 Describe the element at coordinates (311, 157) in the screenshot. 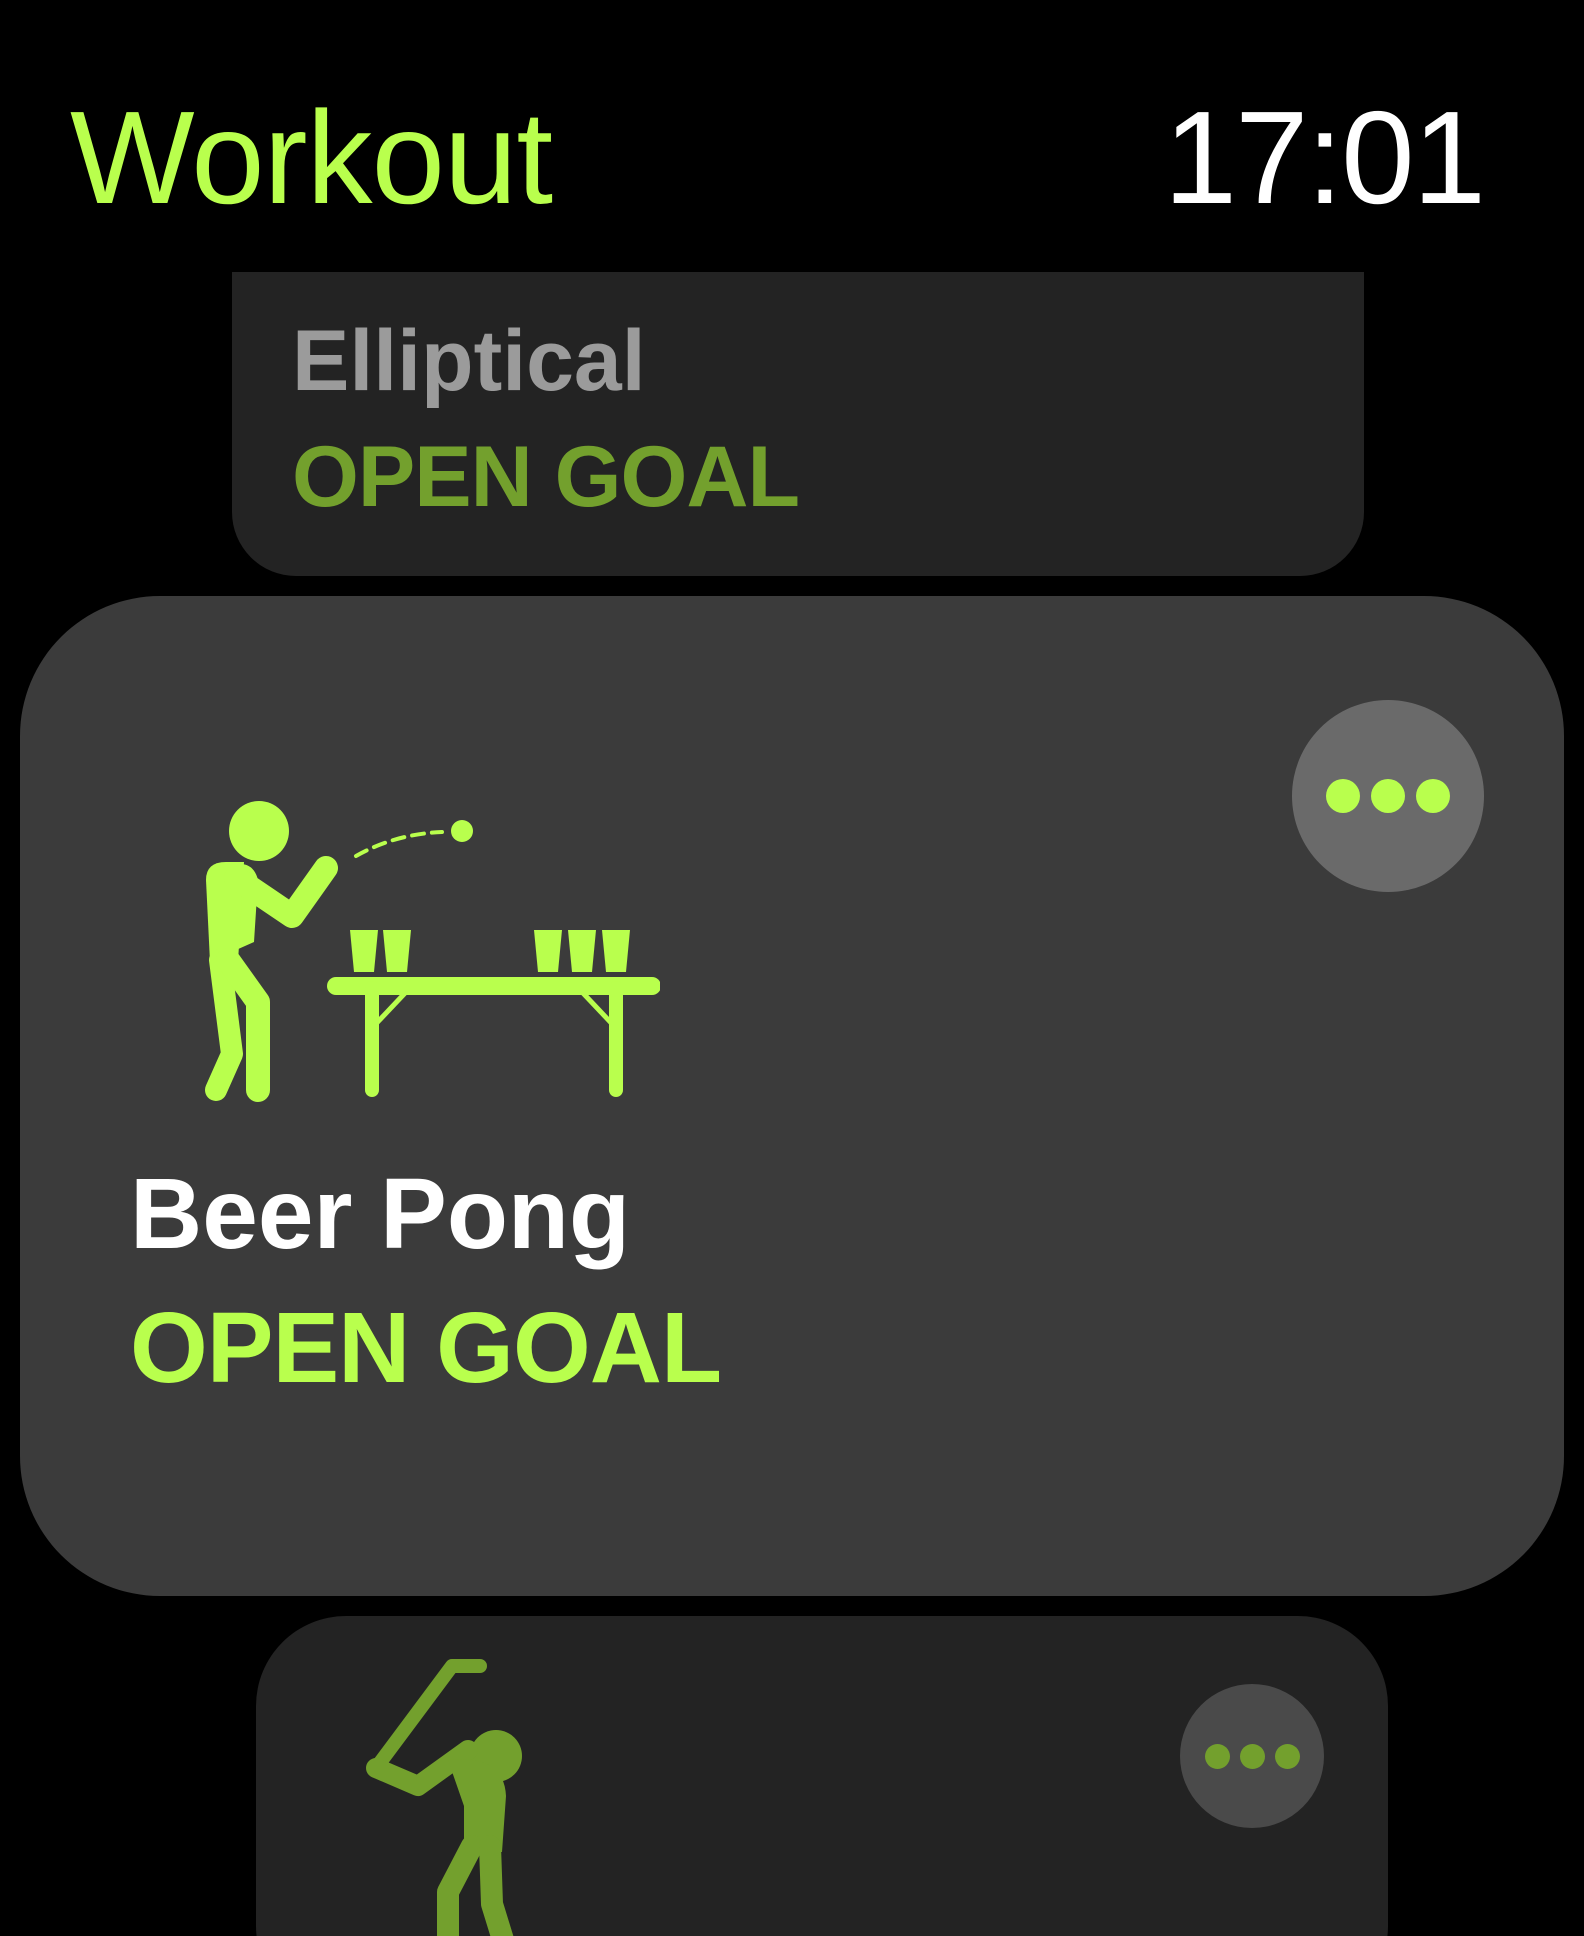

I see `app-title: Workout` at that location.